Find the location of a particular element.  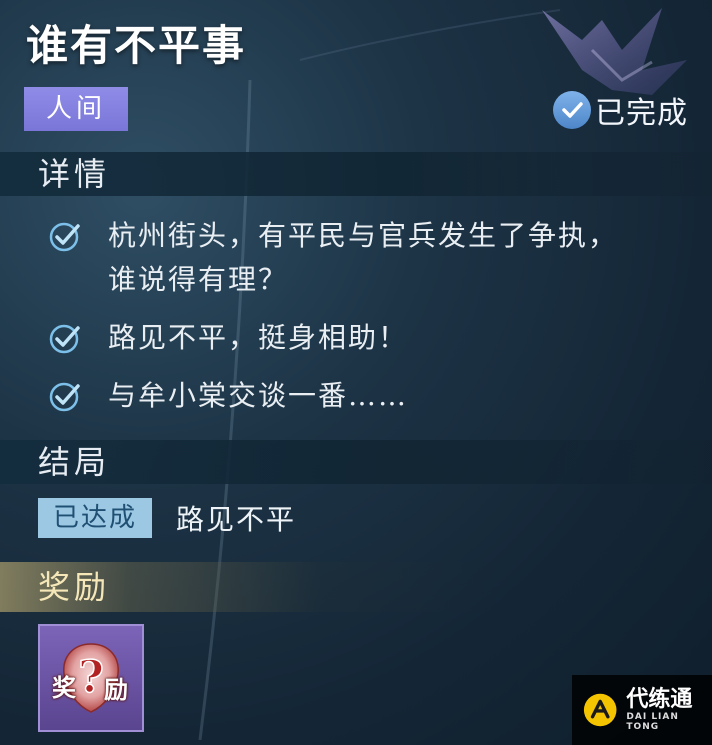

ending-header-bar: 结局 is located at coordinates (356, 462).